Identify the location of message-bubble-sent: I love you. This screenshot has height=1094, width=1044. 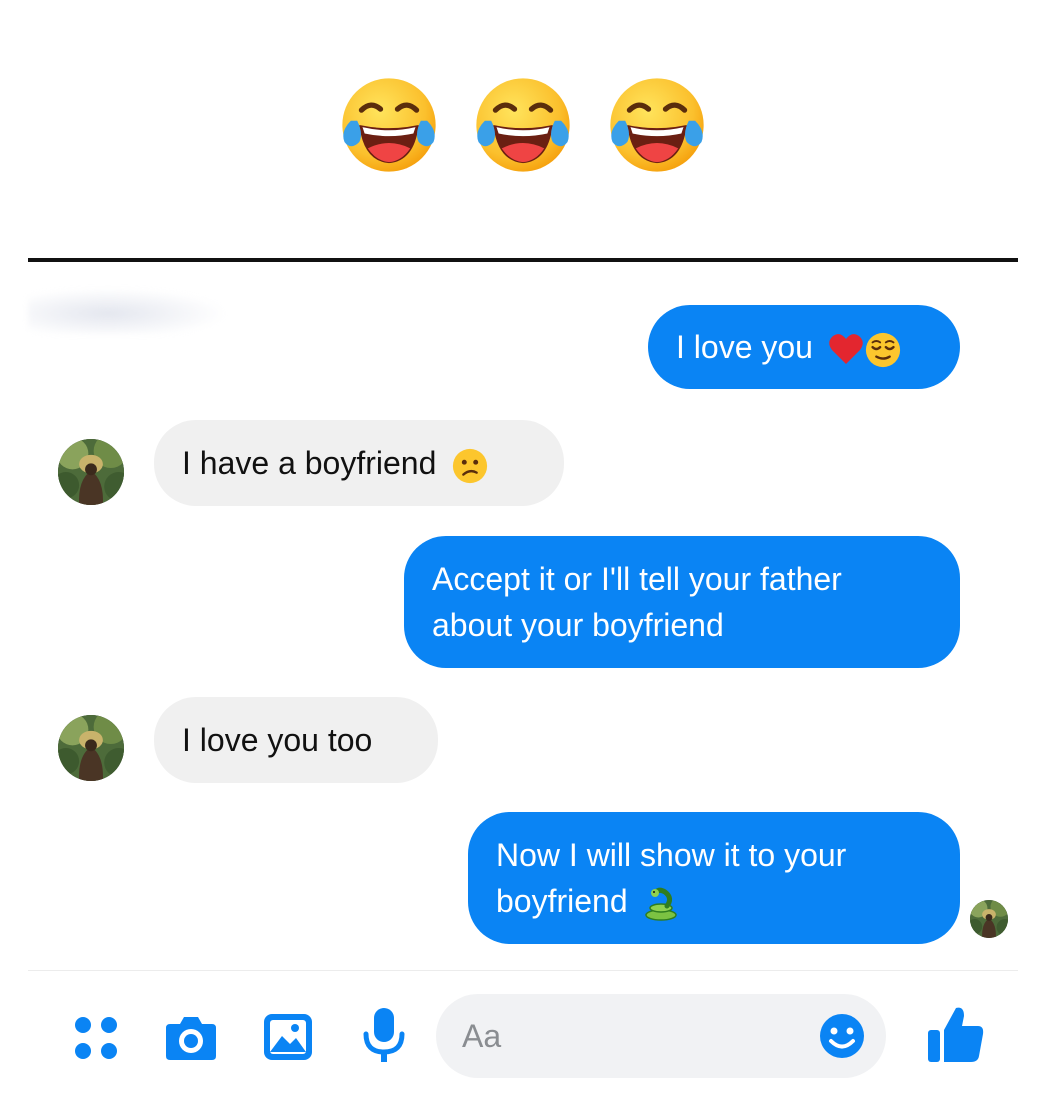
(804, 347).